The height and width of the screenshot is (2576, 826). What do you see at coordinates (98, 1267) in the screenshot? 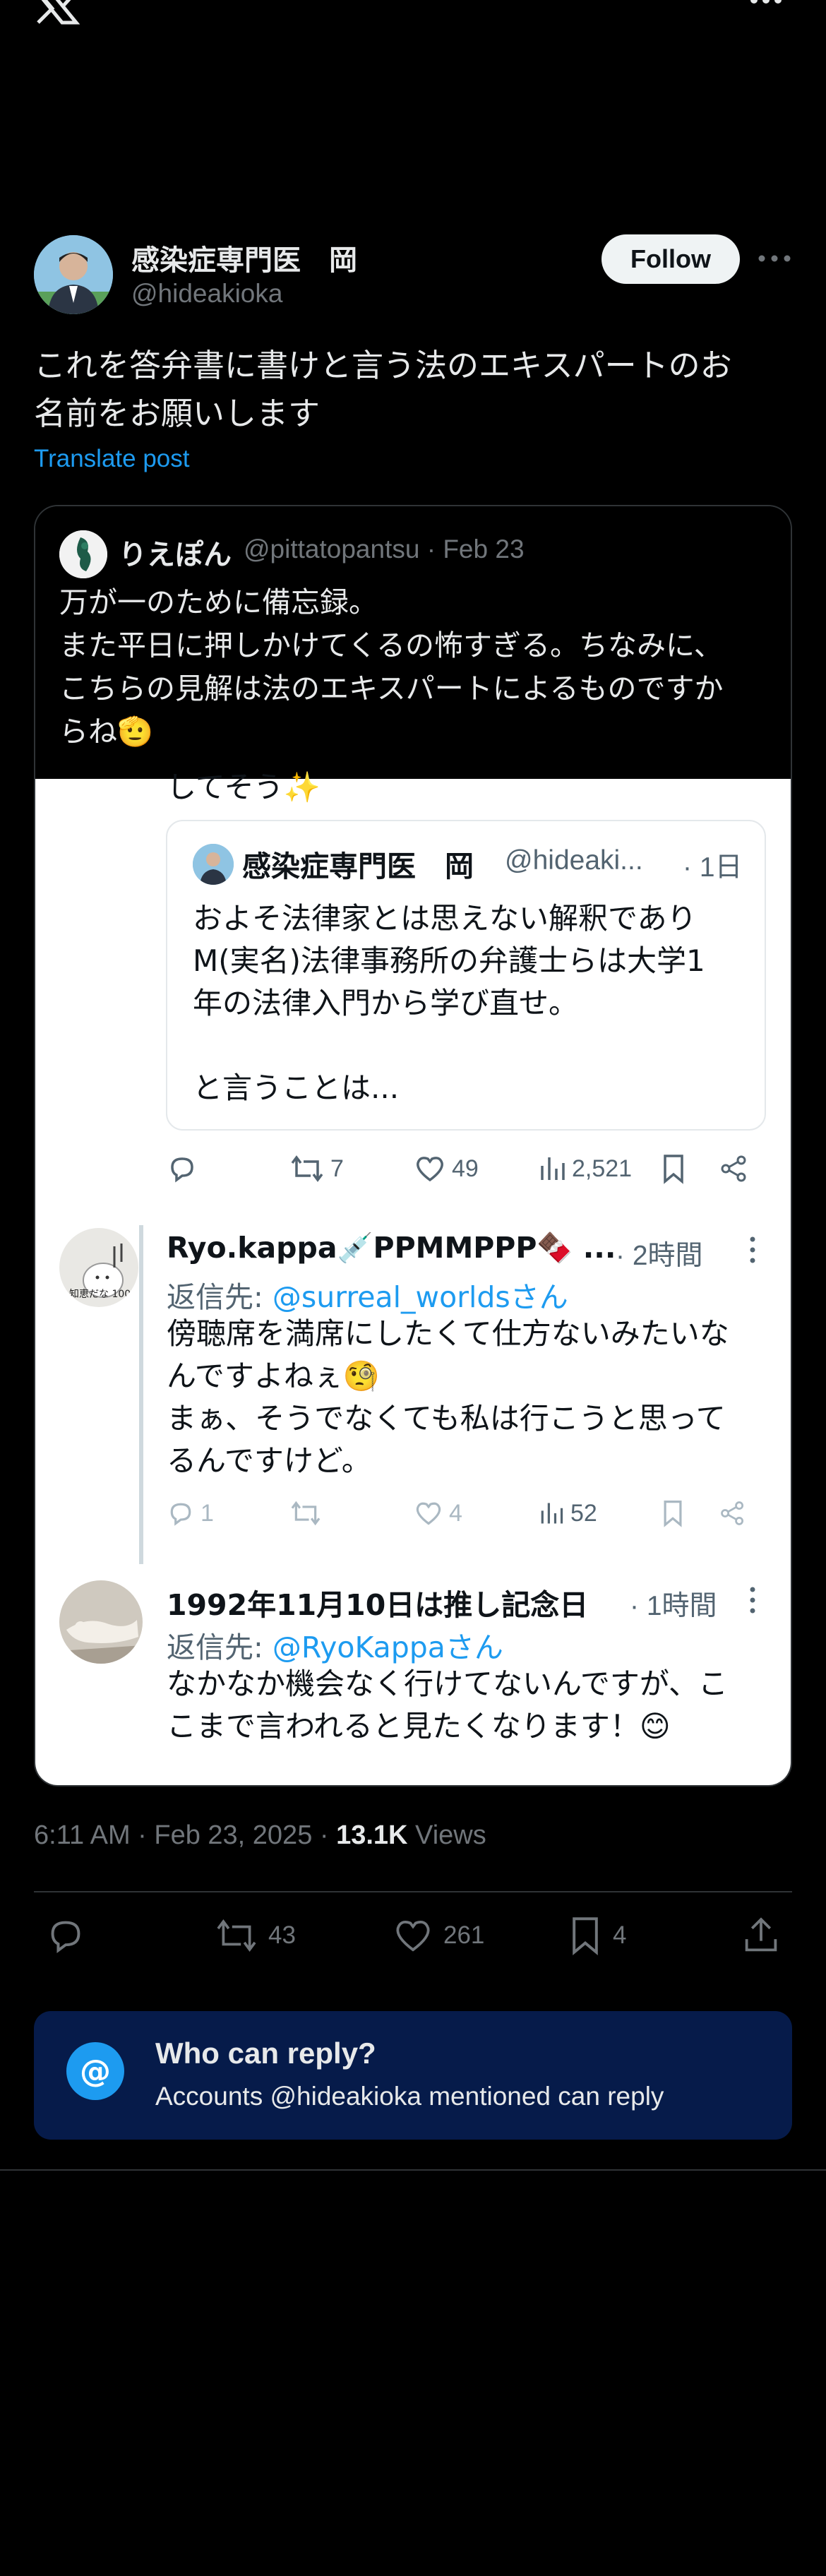
I see `reply1-avatar: 知恵だな 100点` at bounding box center [98, 1267].